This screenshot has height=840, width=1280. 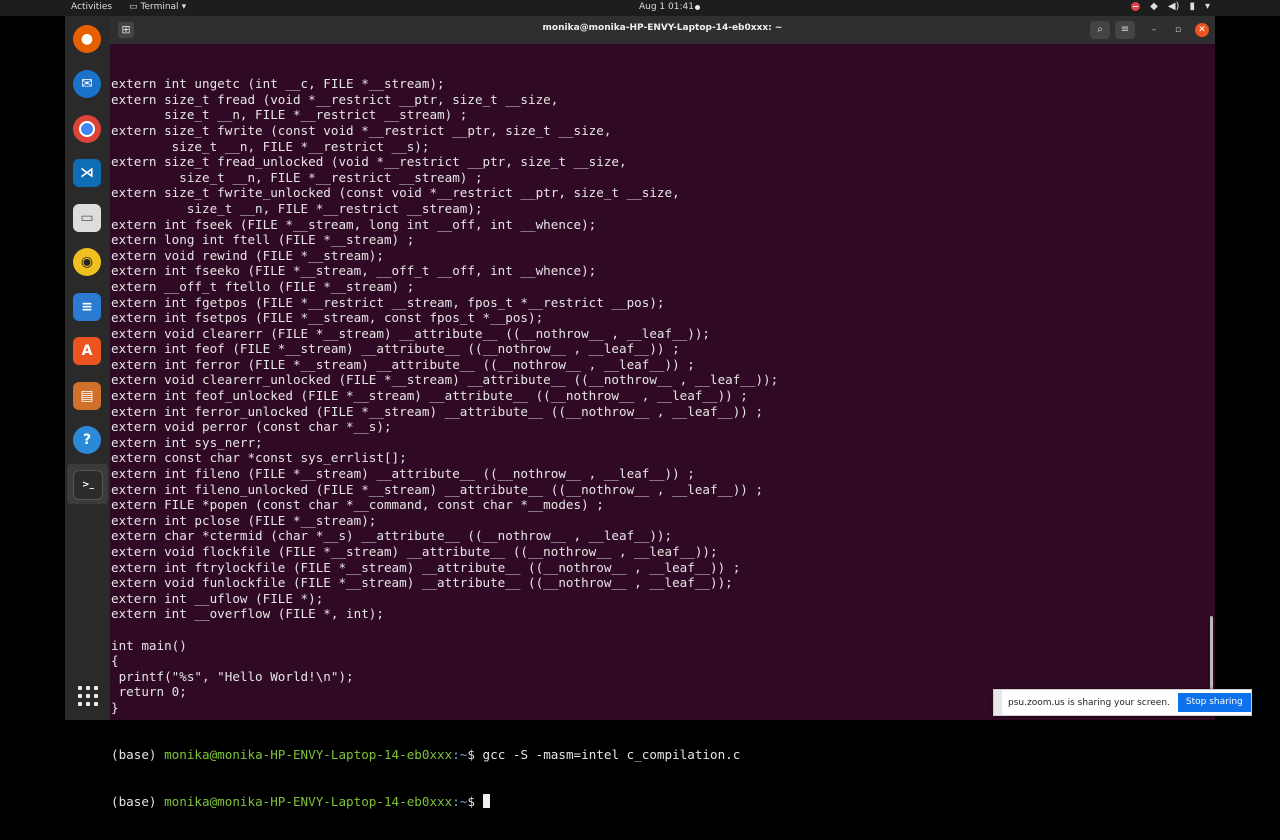 I want to click on firefox-icon: ●, so click(x=87, y=39).